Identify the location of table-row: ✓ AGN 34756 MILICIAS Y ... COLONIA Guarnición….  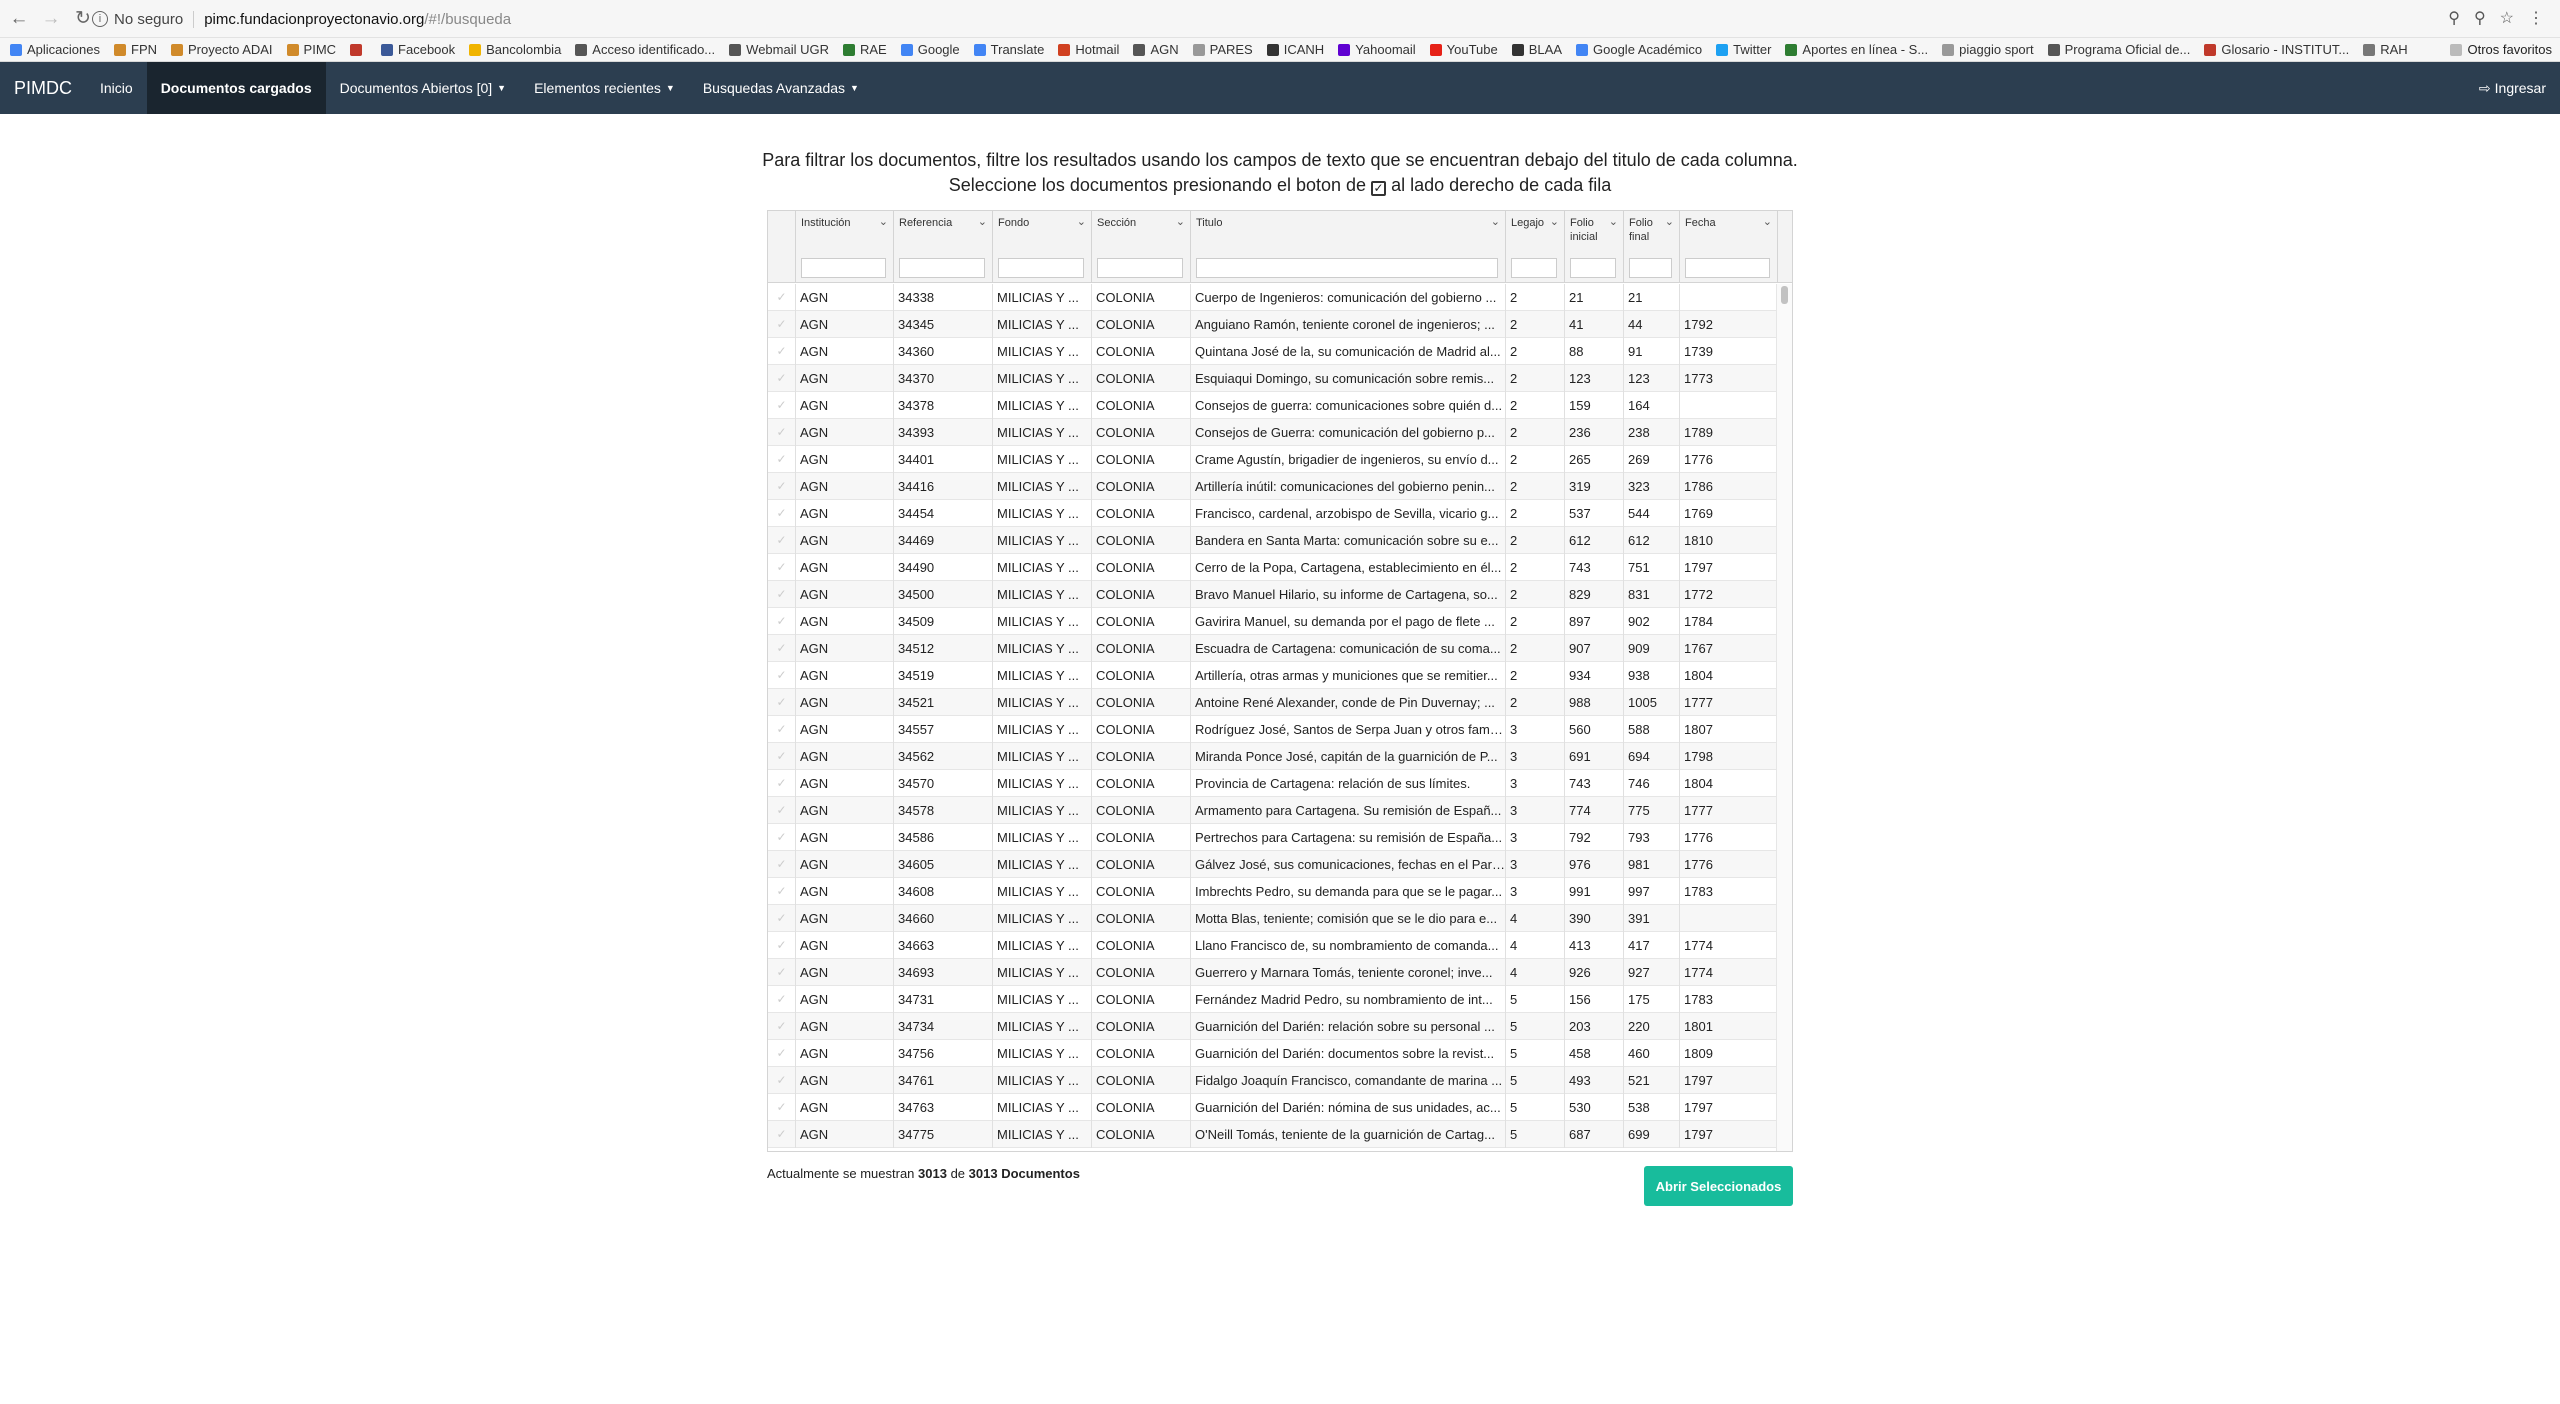
(1273, 1053).